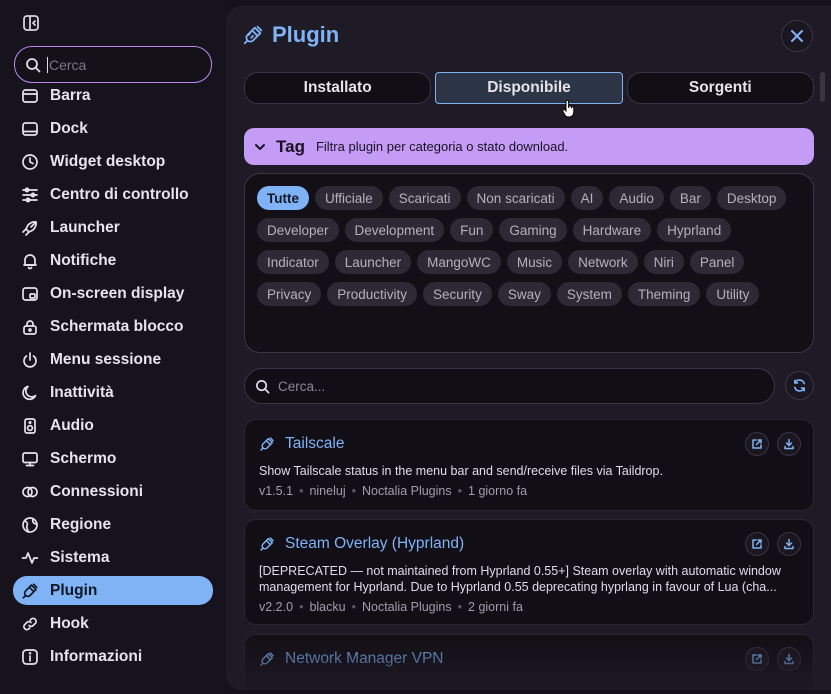 This screenshot has width=831, height=694. Describe the element at coordinates (534, 262) in the screenshot. I see `tag-chip: Music` at that location.